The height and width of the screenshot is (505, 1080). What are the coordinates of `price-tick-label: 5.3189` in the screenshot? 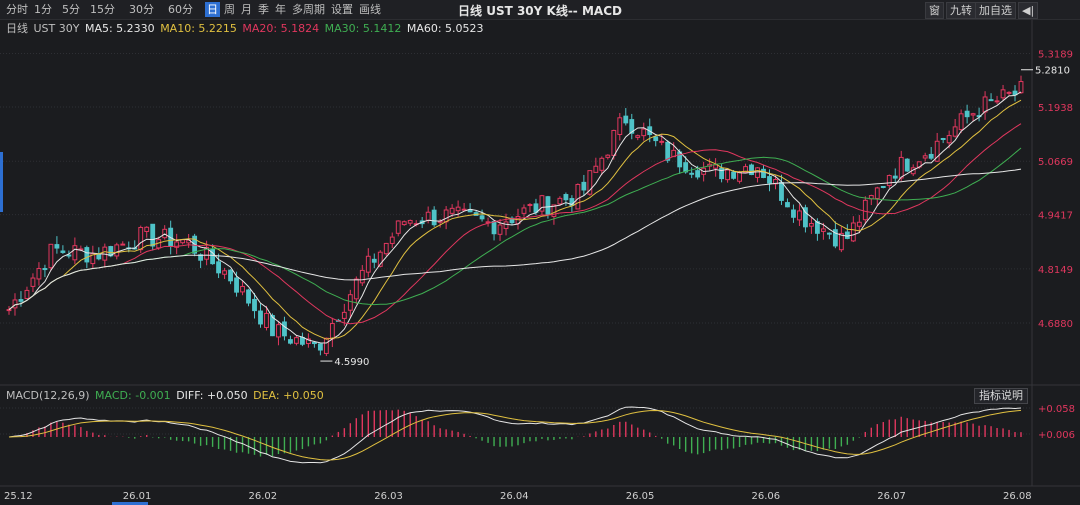 It's located at (1055, 55).